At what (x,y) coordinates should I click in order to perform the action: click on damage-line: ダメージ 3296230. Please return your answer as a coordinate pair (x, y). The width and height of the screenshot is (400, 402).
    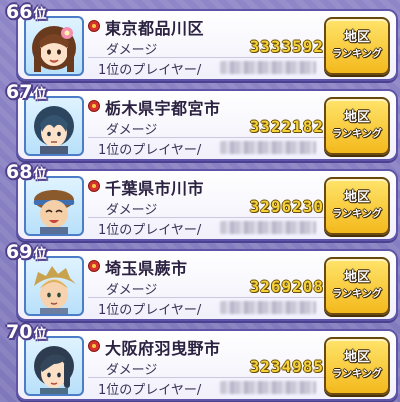
    Looking at the image, I should click on (206, 207).